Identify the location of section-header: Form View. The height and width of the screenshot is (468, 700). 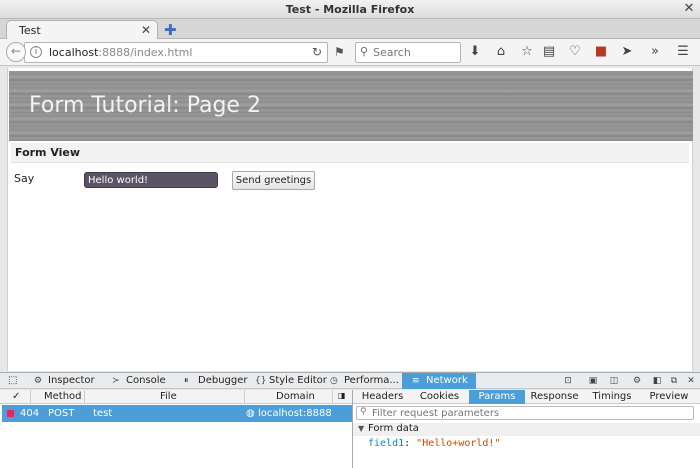
(350, 153).